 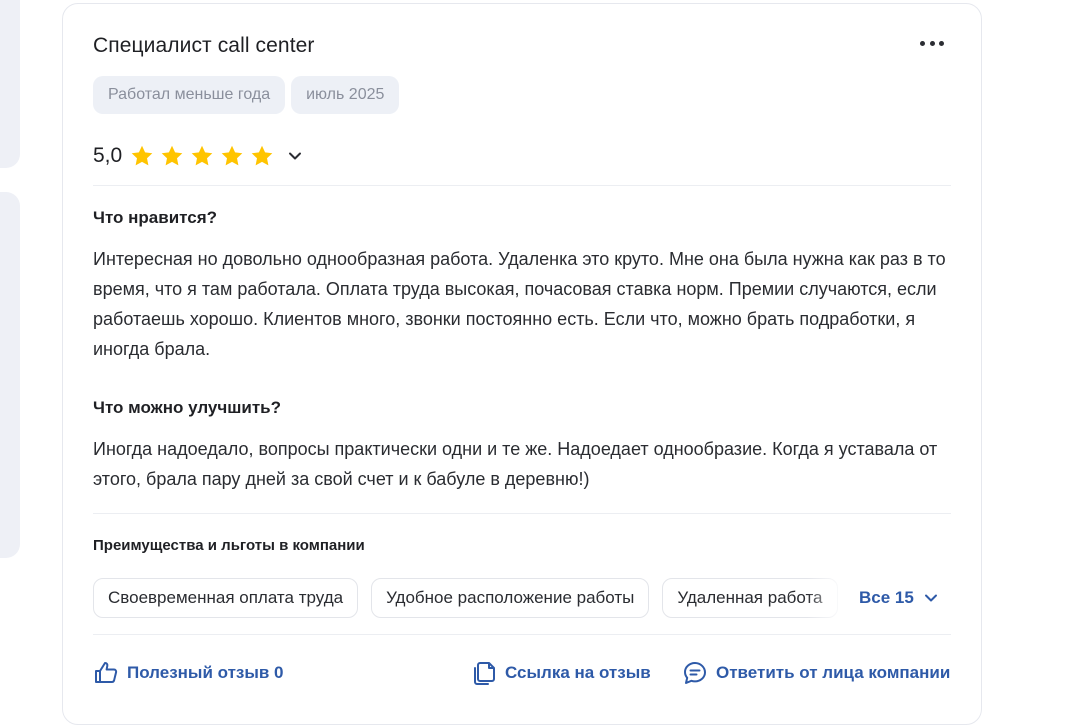 What do you see at coordinates (886, 597) in the screenshot?
I see `show-all-benefits-label: Все 15` at bounding box center [886, 597].